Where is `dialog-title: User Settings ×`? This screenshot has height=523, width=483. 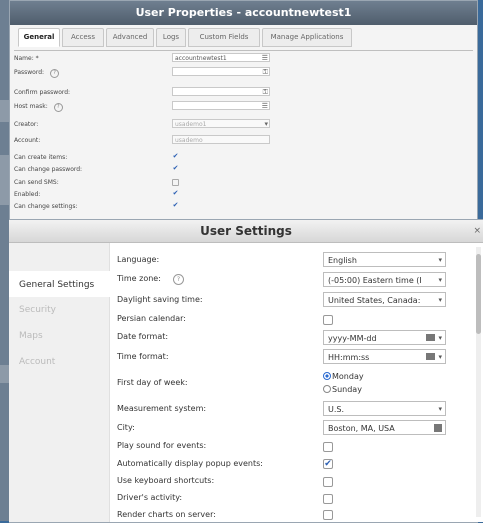
dialog-title: User Settings × is located at coordinates (246, 231).